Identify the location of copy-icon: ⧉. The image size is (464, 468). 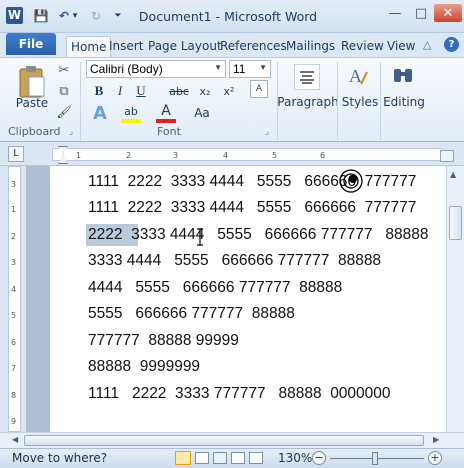
(64, 91).